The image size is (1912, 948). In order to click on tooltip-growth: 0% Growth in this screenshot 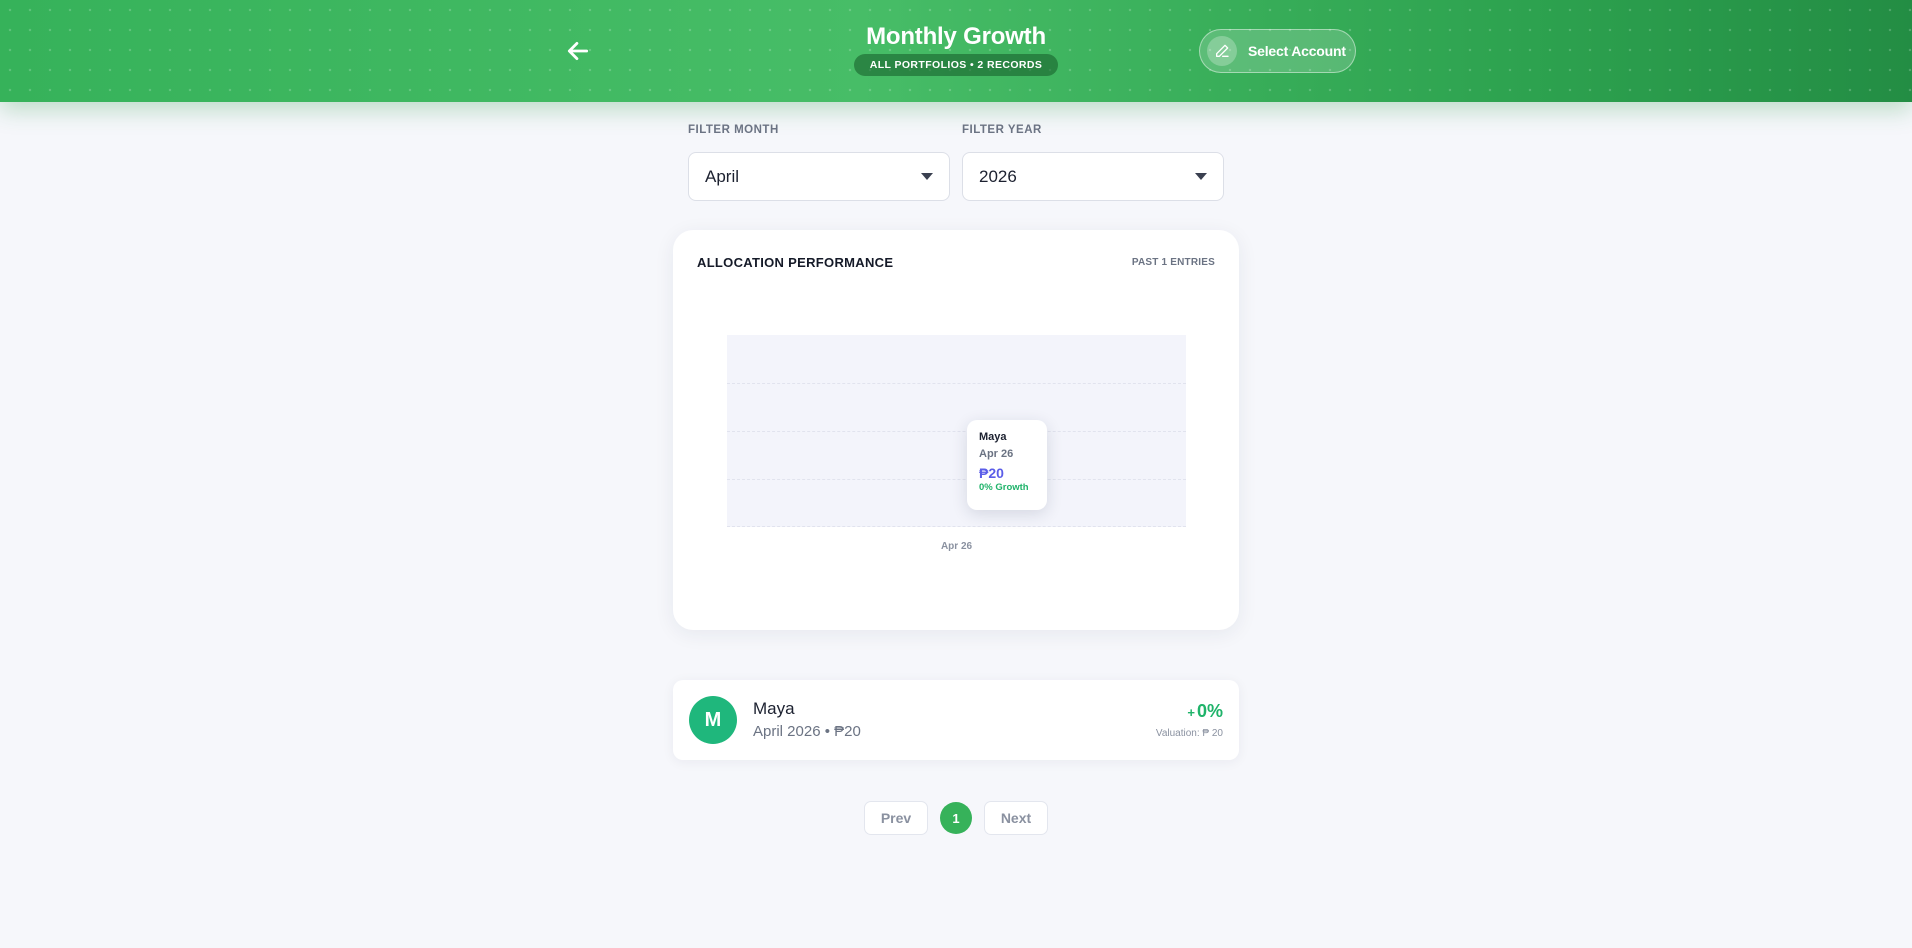, I will do `click(1004, 487)`.